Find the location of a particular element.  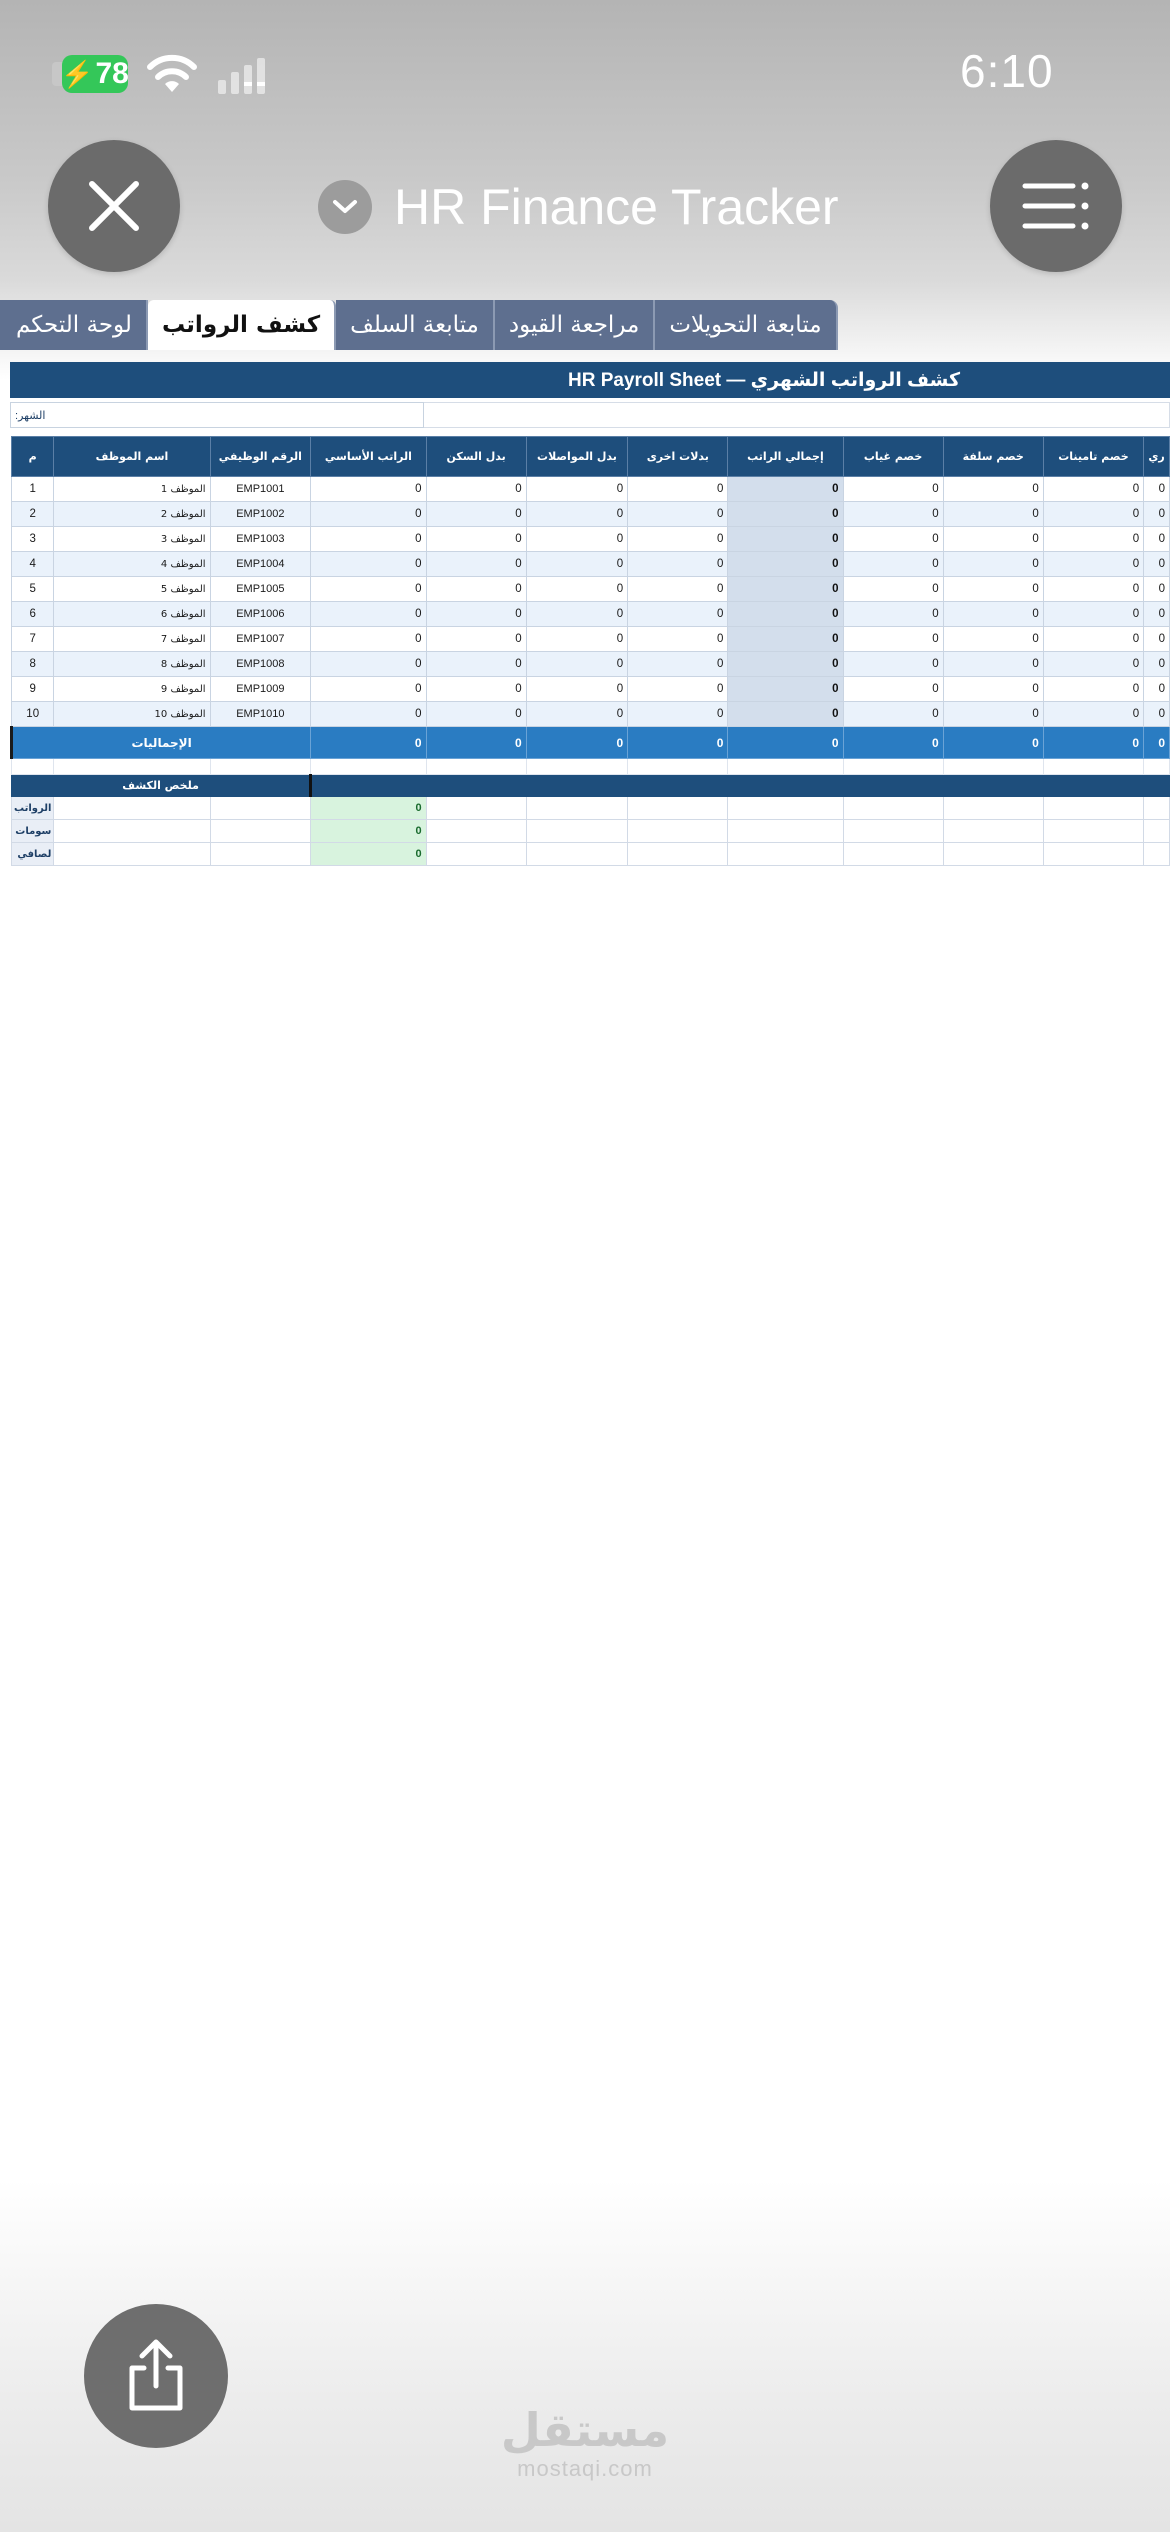

close-button is located at coordinates (114, 206).